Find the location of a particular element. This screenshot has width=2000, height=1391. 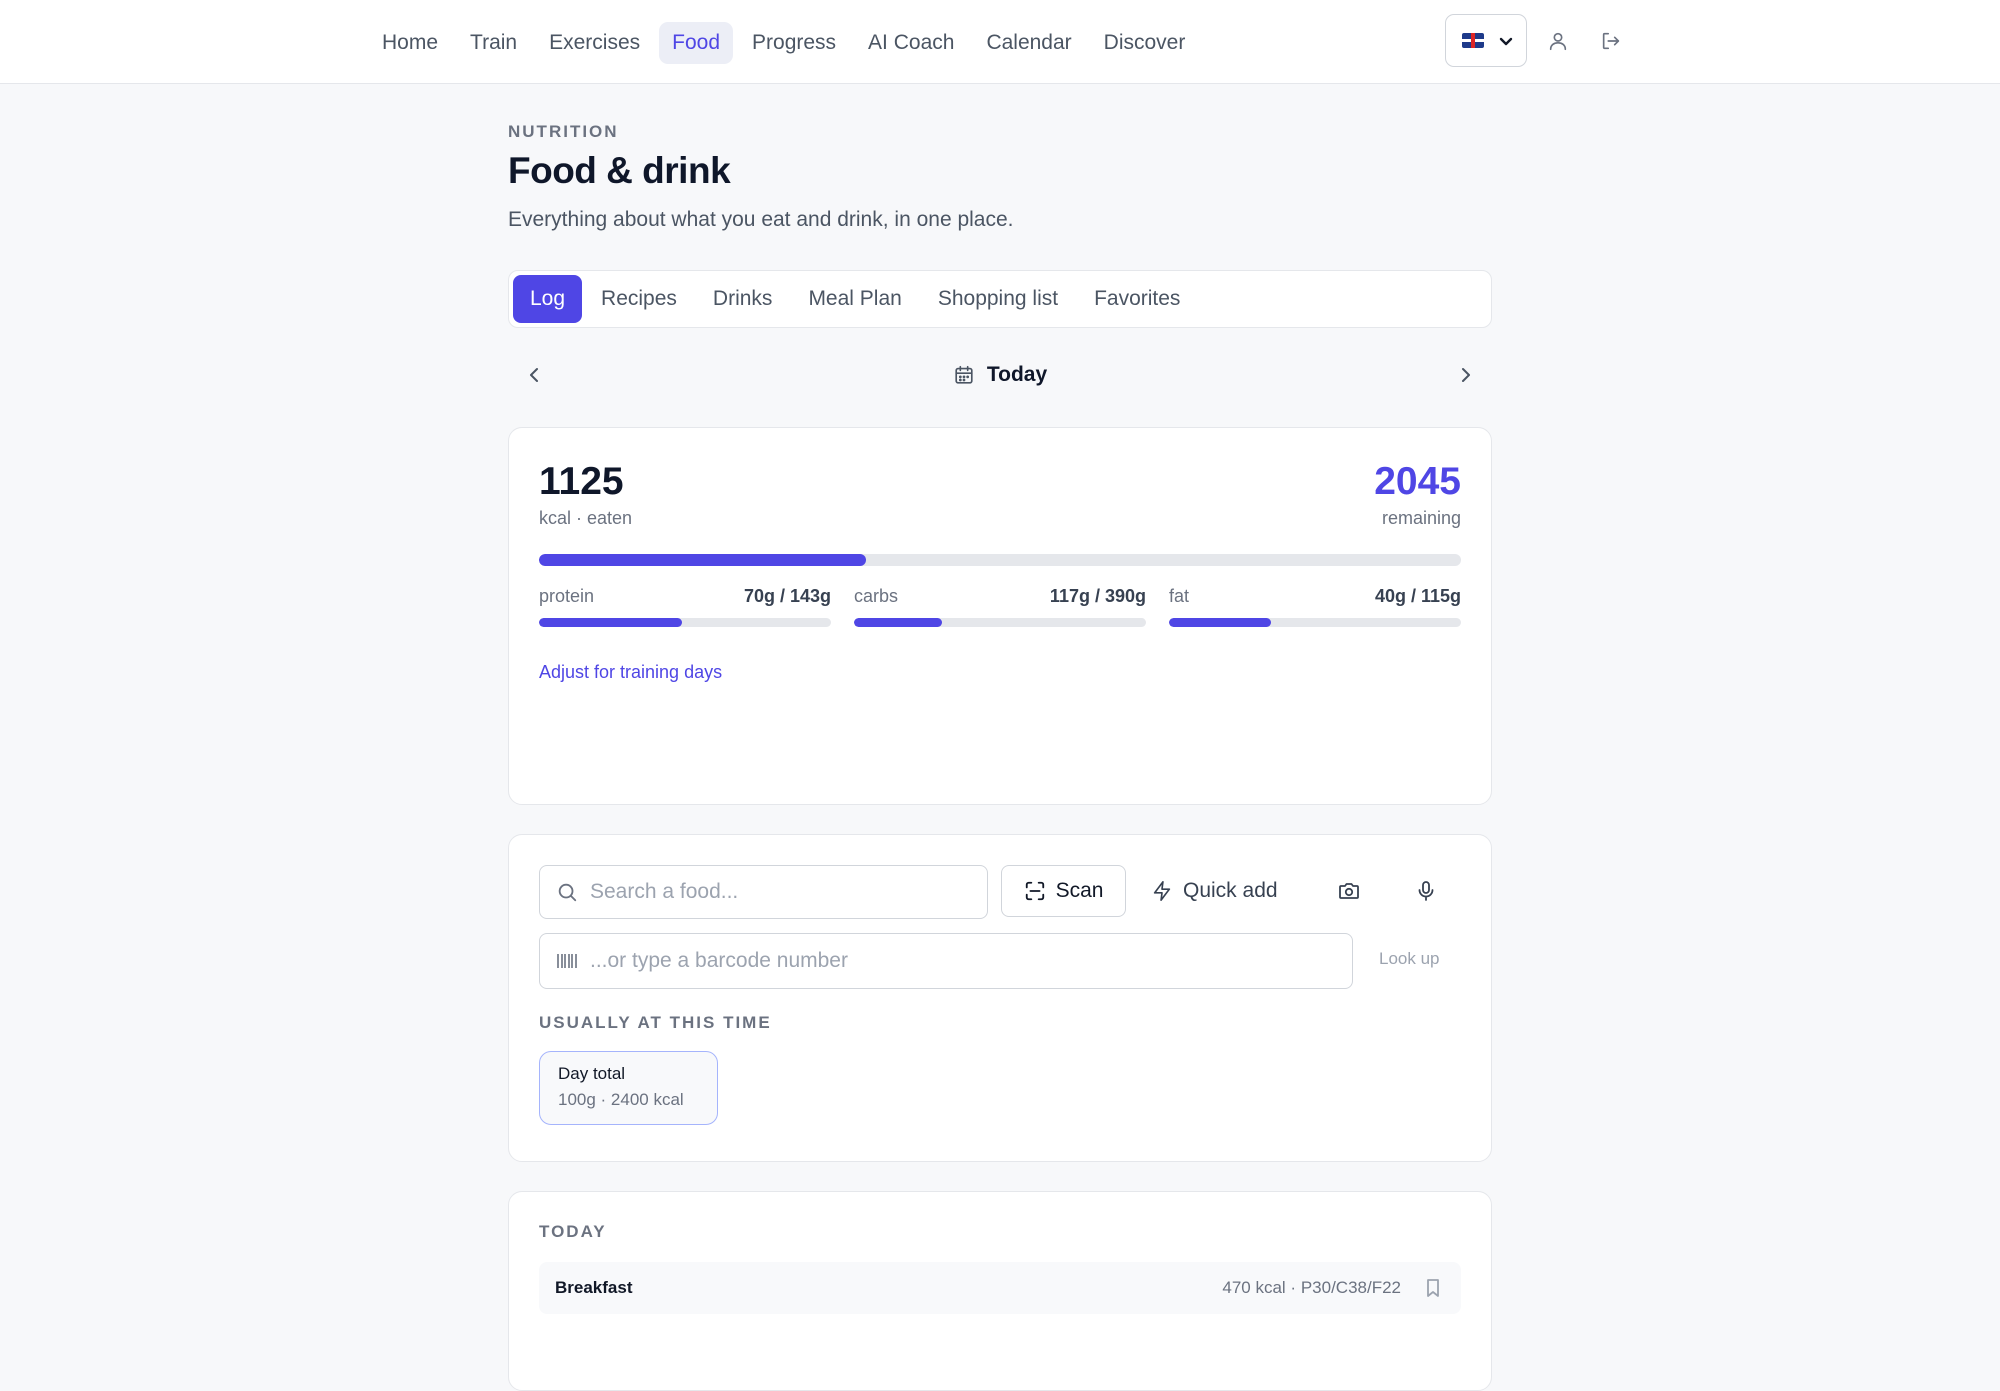

photo-button is located at coordinates (1349, 891).